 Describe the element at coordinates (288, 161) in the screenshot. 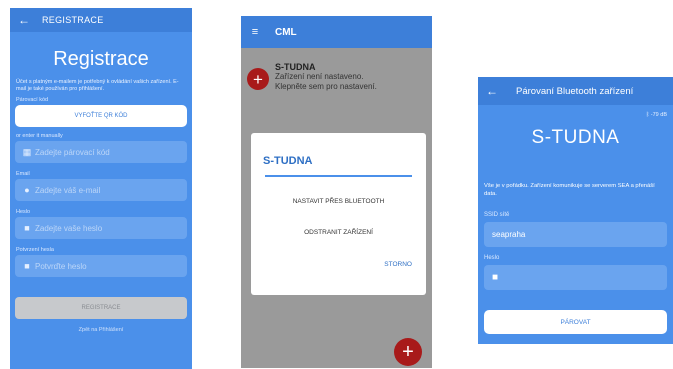

I see `dialog-title: S-TUDNA` at that location.